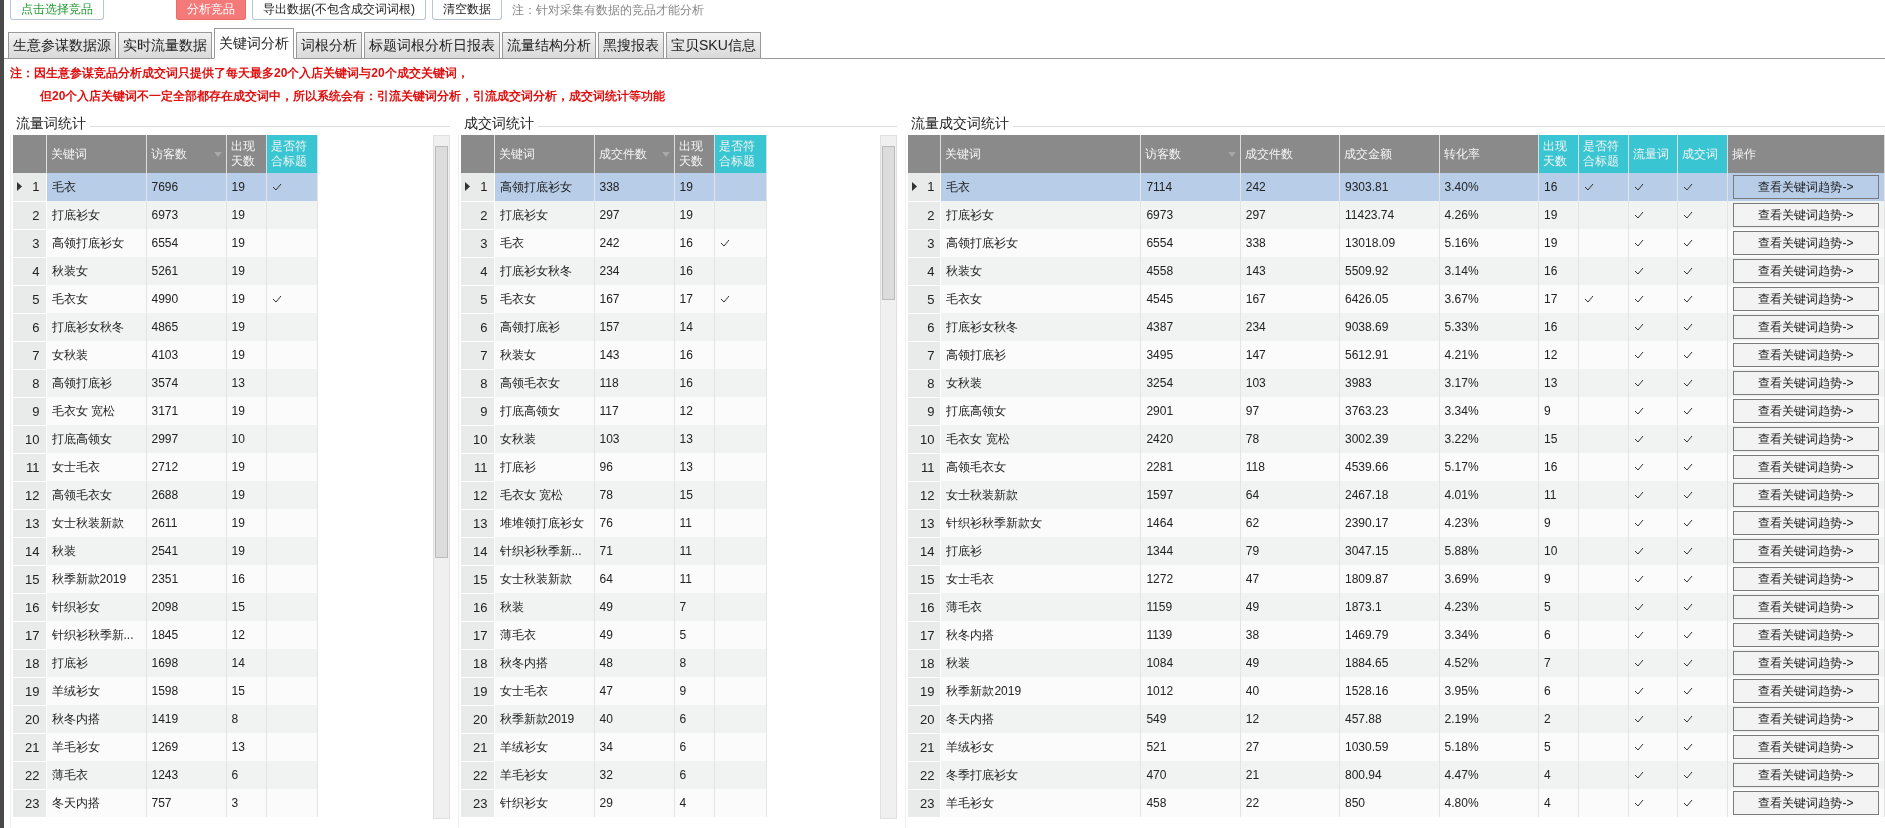  Describe the element at coordinates (924, 607) in the screenshot. I see `row-number: 16` at that location.